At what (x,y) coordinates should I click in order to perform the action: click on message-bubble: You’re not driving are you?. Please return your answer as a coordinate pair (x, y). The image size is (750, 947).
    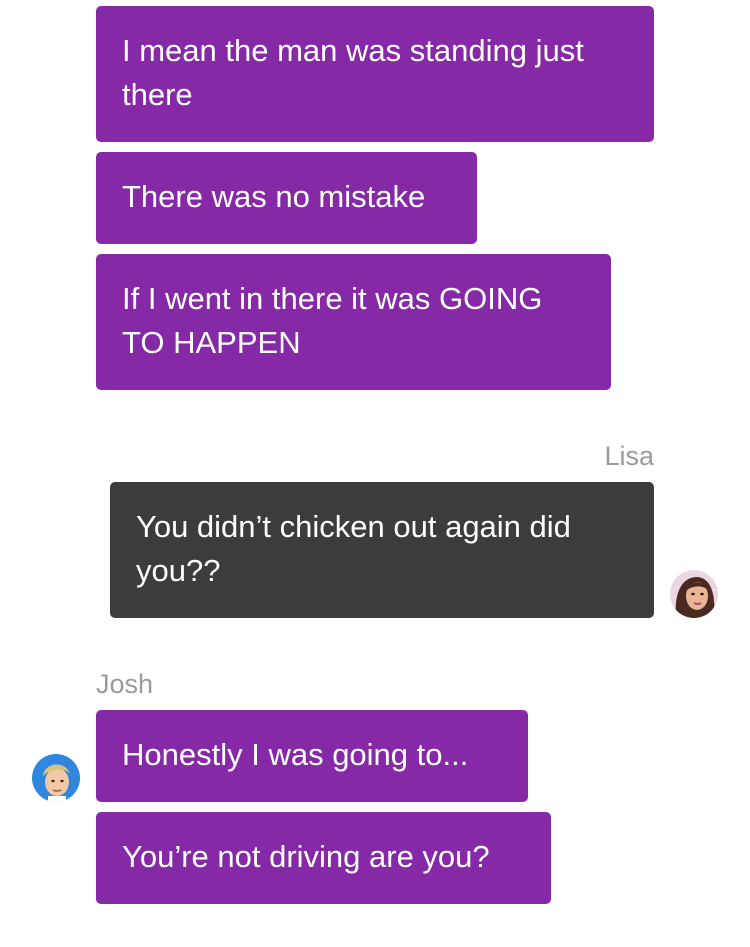
    Looking at the image, I should click on (323, 858).